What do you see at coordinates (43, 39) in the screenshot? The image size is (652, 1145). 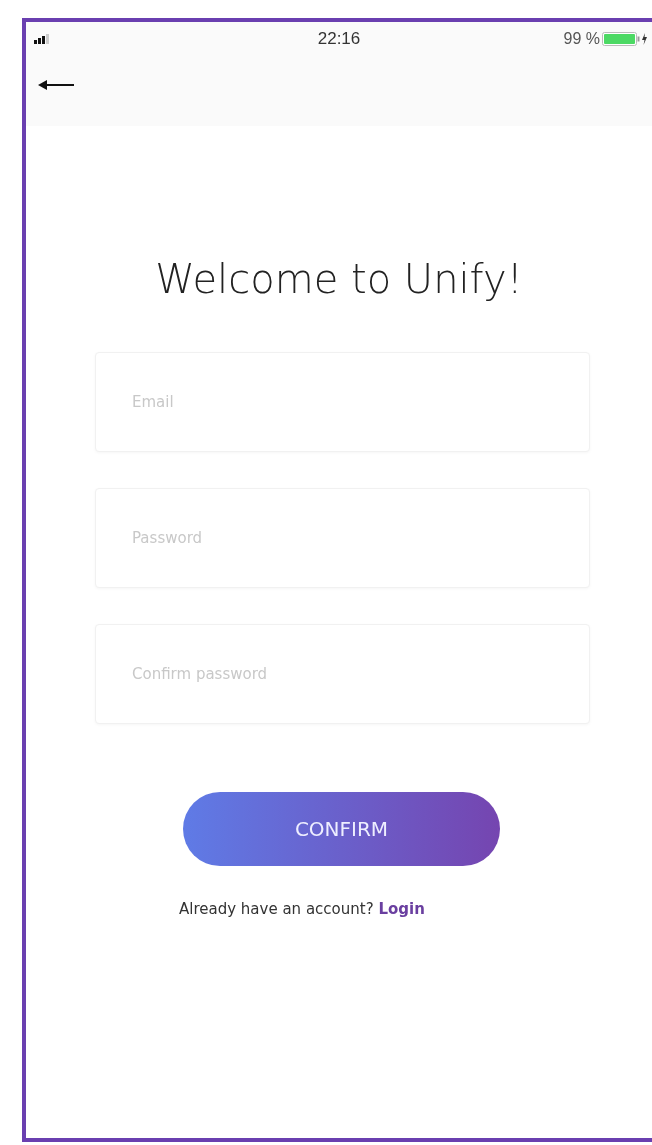 I see `signal-icon` at bounding box center [43, 39].